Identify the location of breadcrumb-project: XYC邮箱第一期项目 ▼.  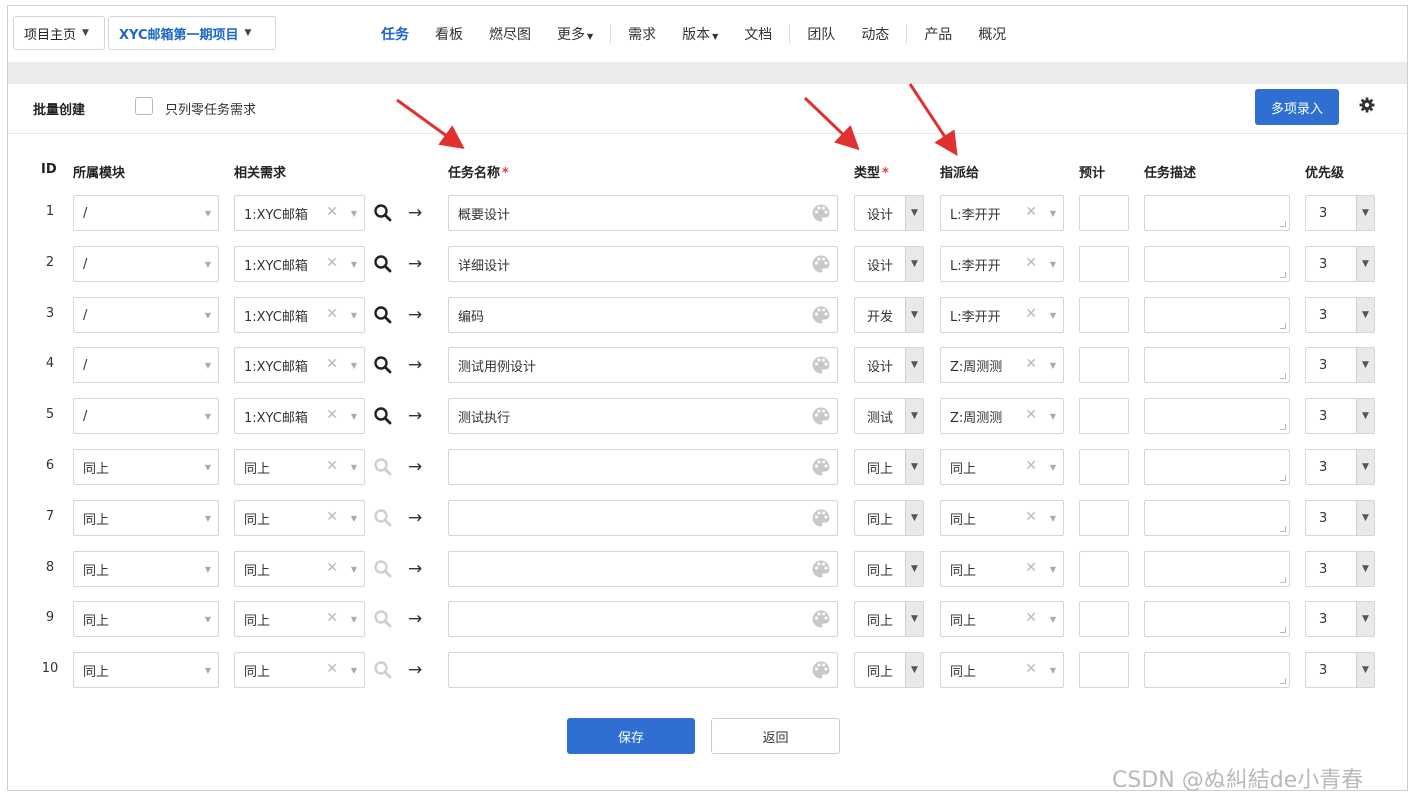
(192, 33).